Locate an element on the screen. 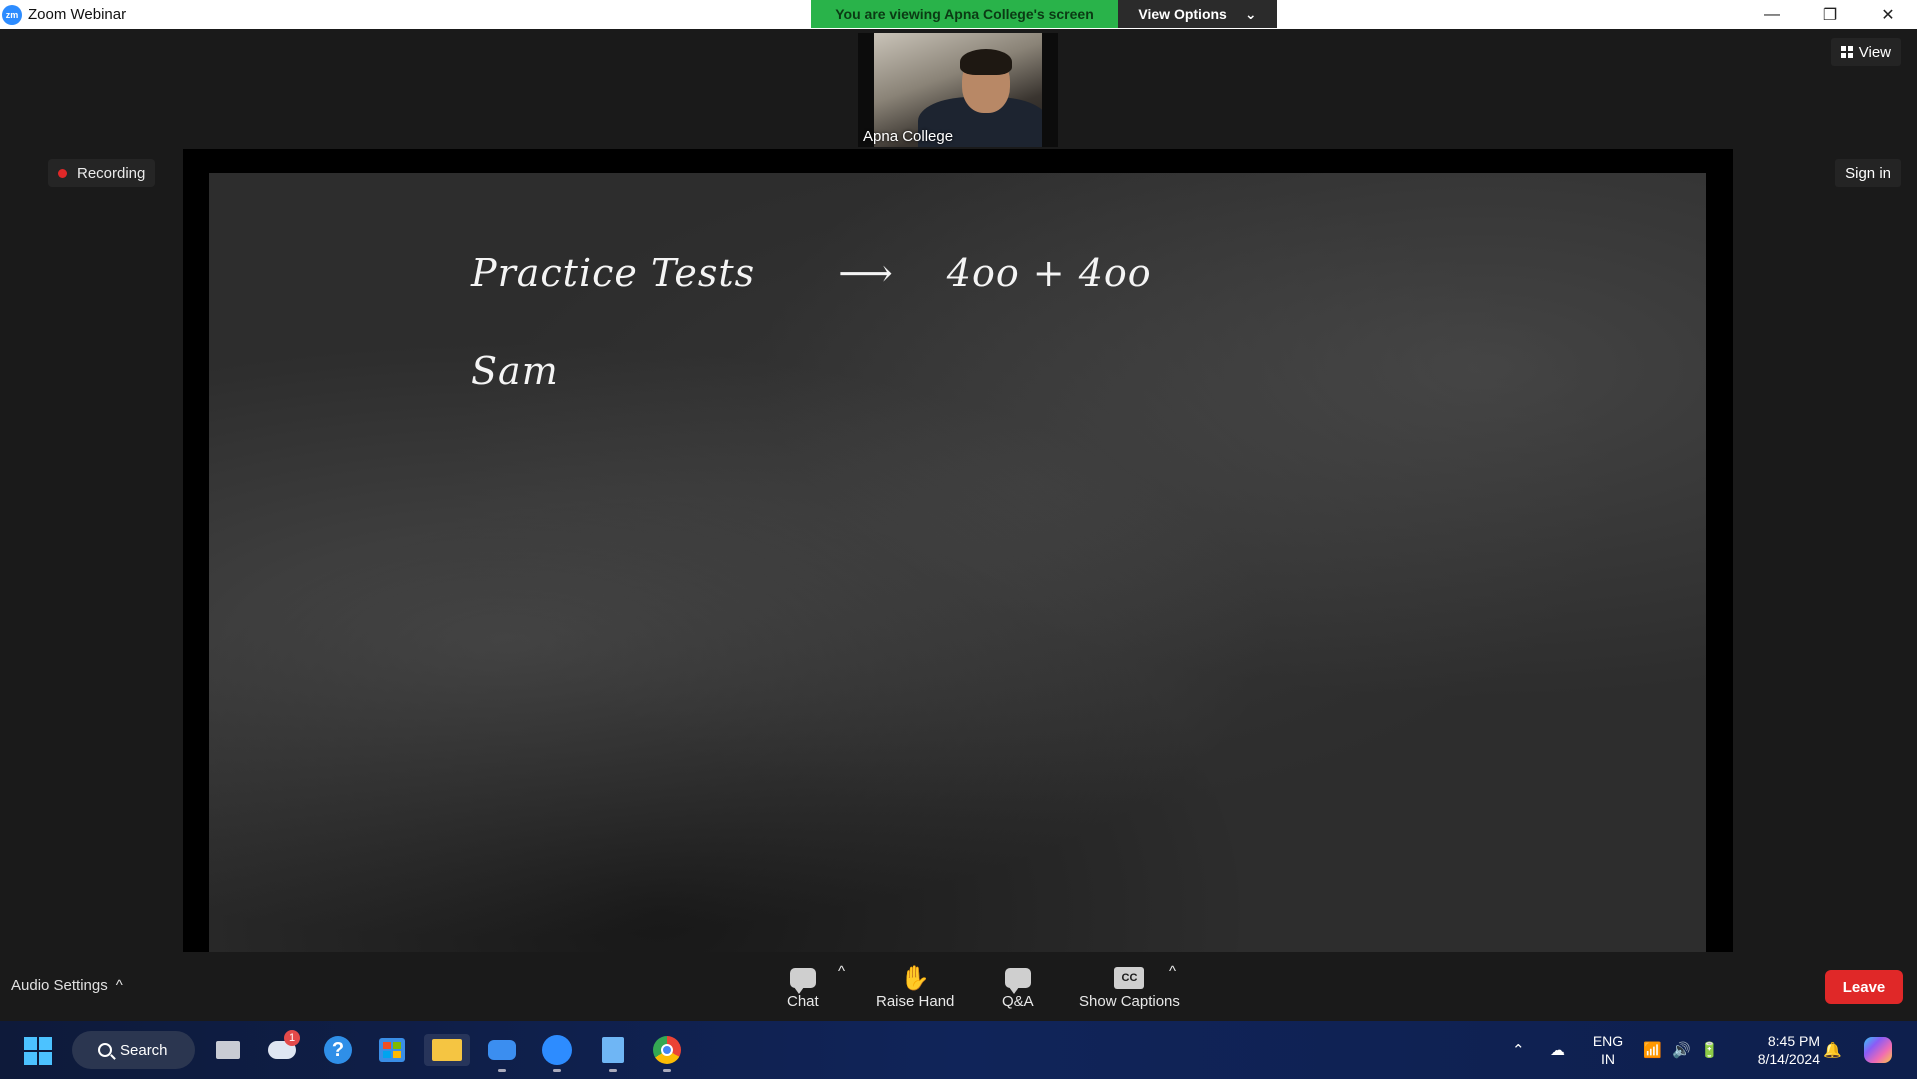 The width and height of the screenshot is (1917, 1079). chevron-up-icon: ^ is located at coordinates (119, 985).